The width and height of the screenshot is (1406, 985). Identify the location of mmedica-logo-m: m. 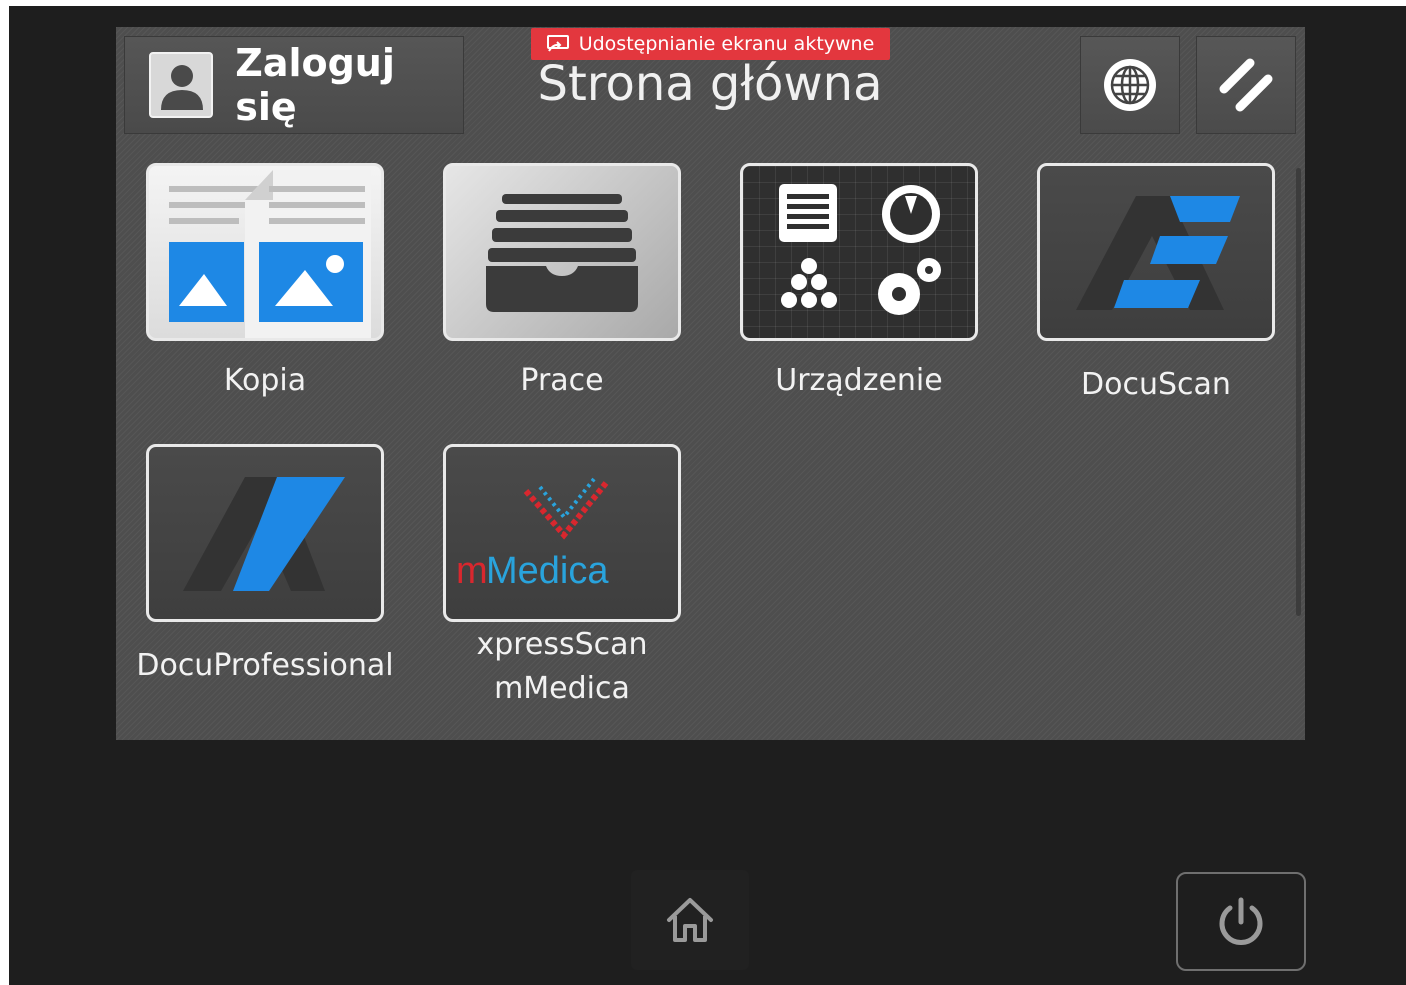
(472, 571).